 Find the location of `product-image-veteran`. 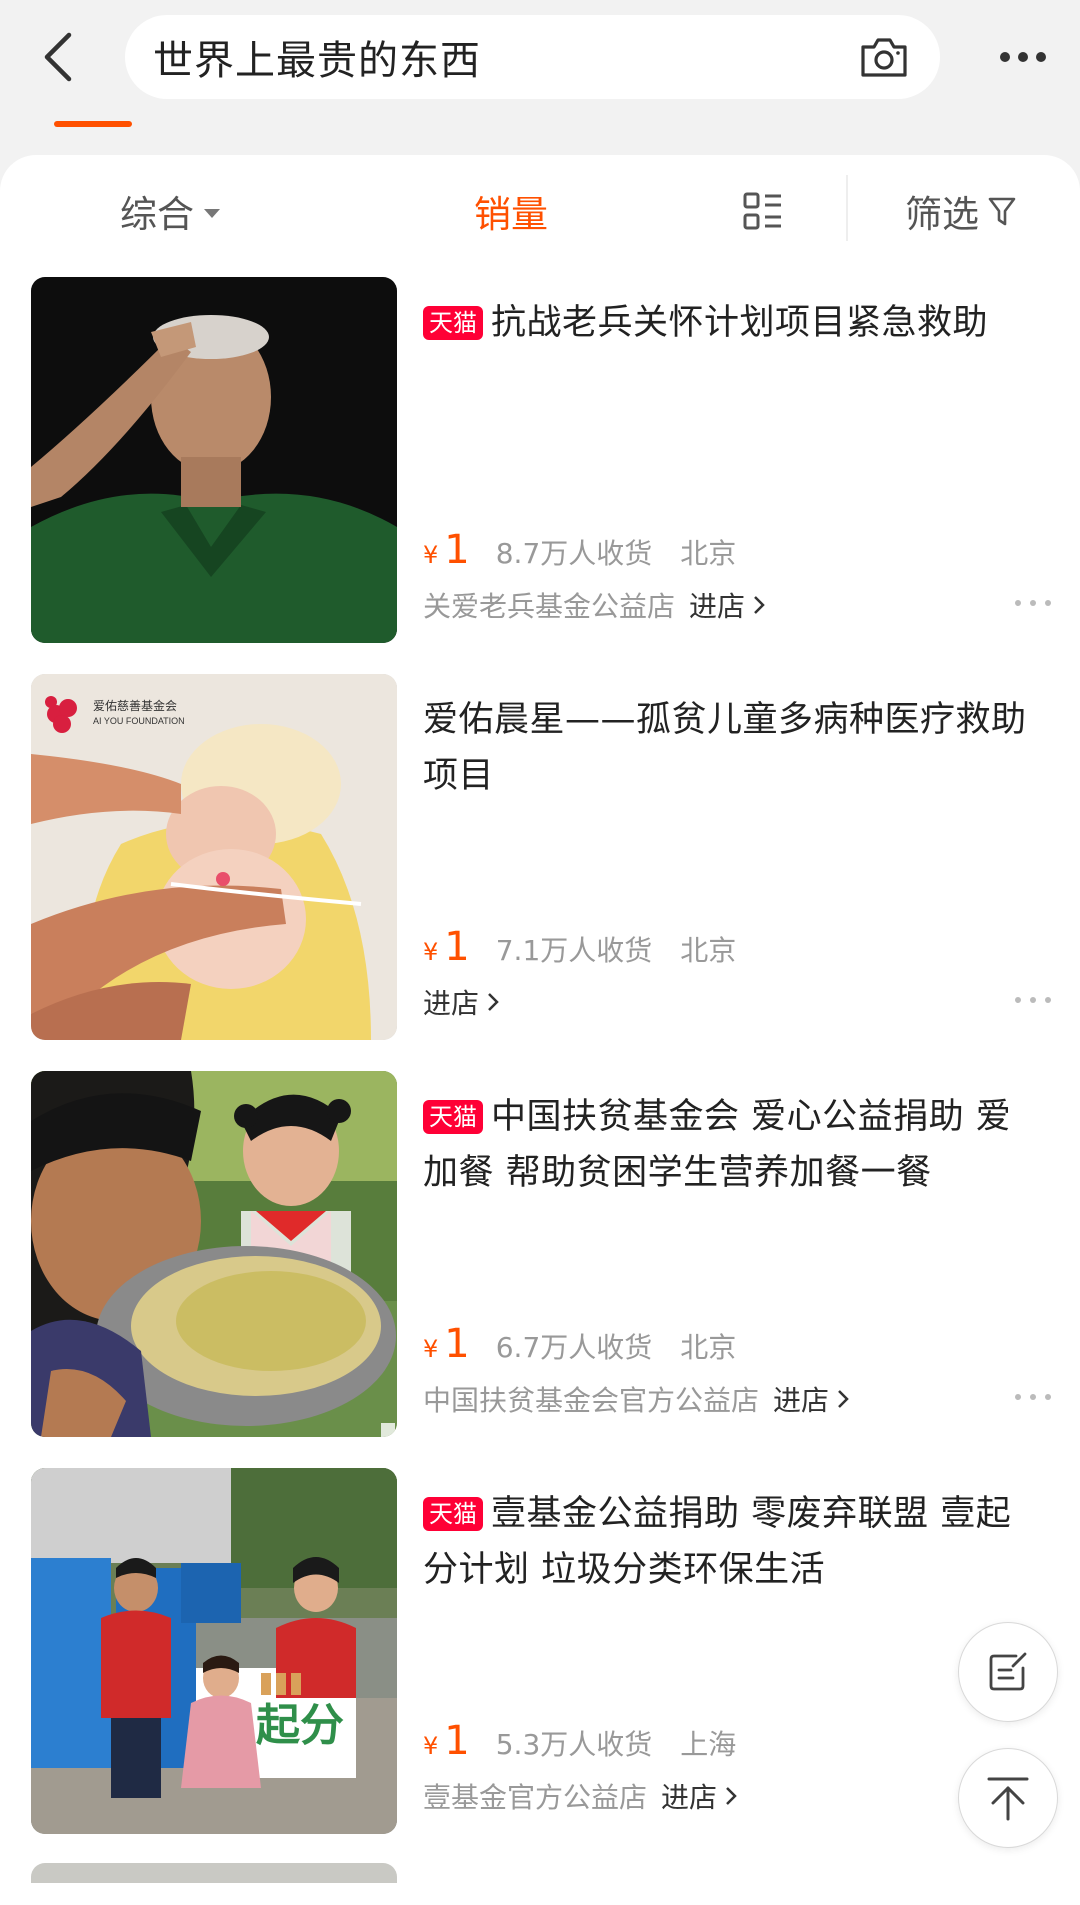

product-image-veteran is located at coordinates (214, 460).